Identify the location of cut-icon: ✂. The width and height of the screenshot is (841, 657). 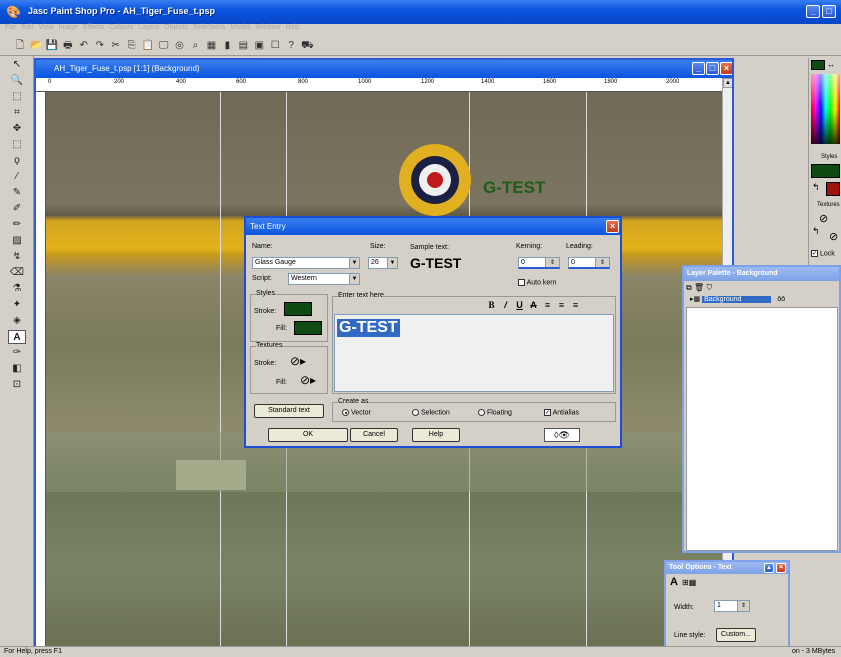
(116, 46).